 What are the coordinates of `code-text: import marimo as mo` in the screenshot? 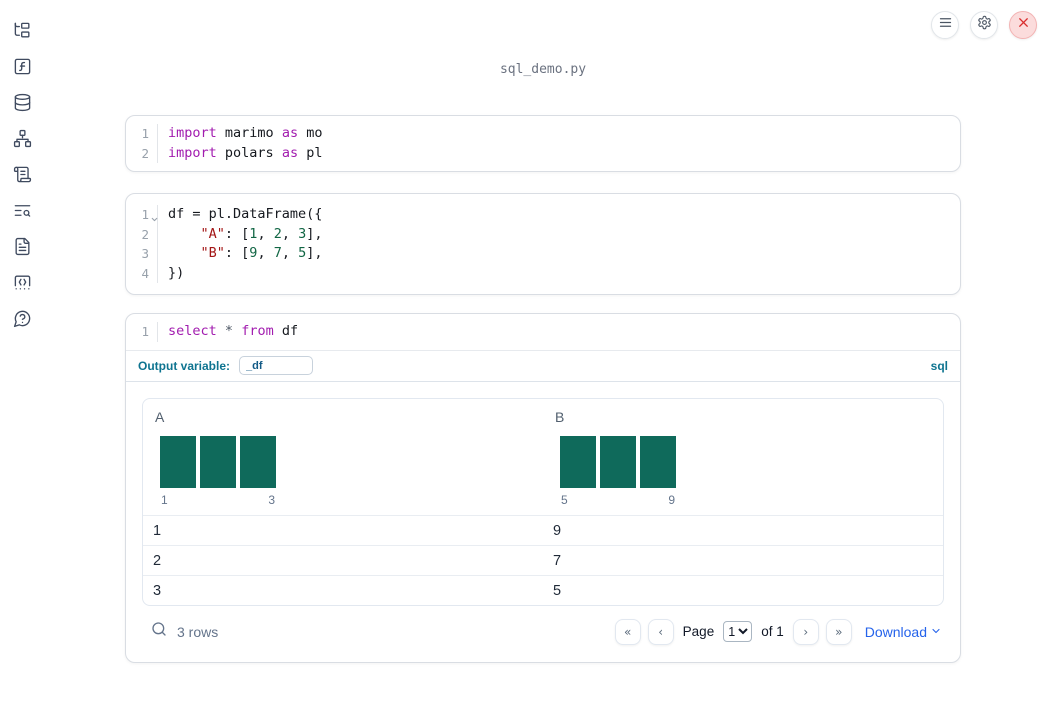 It's located at (245, 133).